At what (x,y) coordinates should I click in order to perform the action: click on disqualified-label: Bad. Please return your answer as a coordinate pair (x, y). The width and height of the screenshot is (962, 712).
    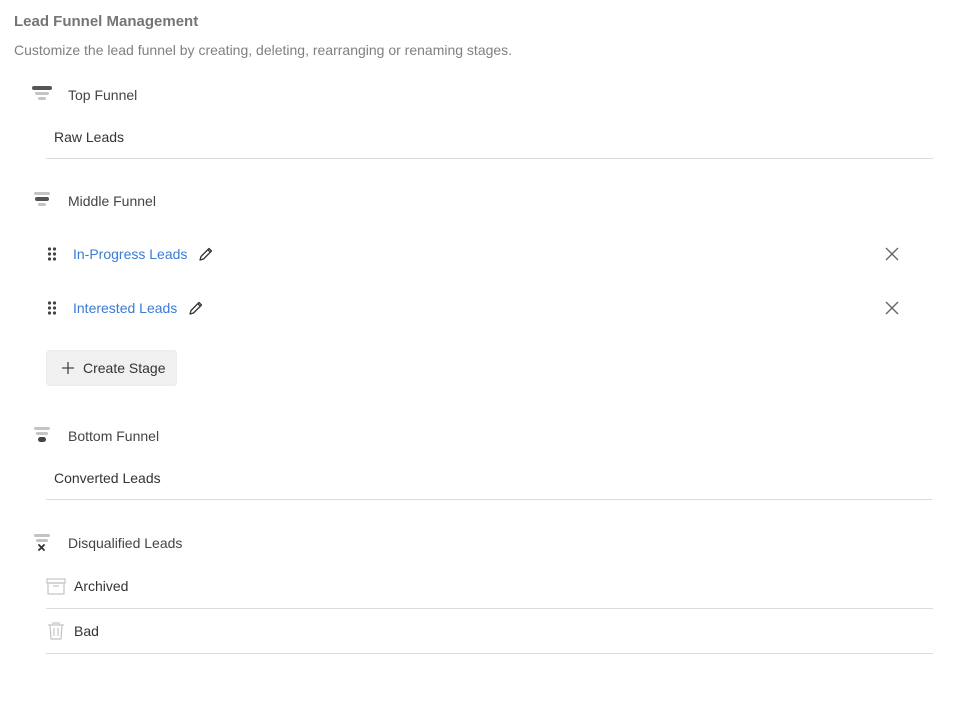
    Looking at the image, I should click on (86, 631).